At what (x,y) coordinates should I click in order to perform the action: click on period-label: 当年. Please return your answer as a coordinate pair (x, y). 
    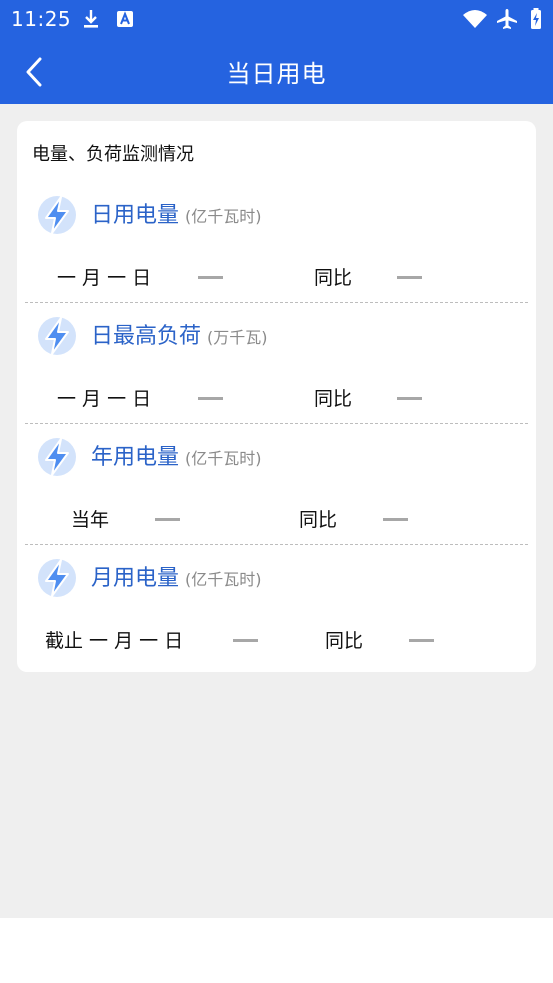
    Looking at the image, I should click on (90, 520).